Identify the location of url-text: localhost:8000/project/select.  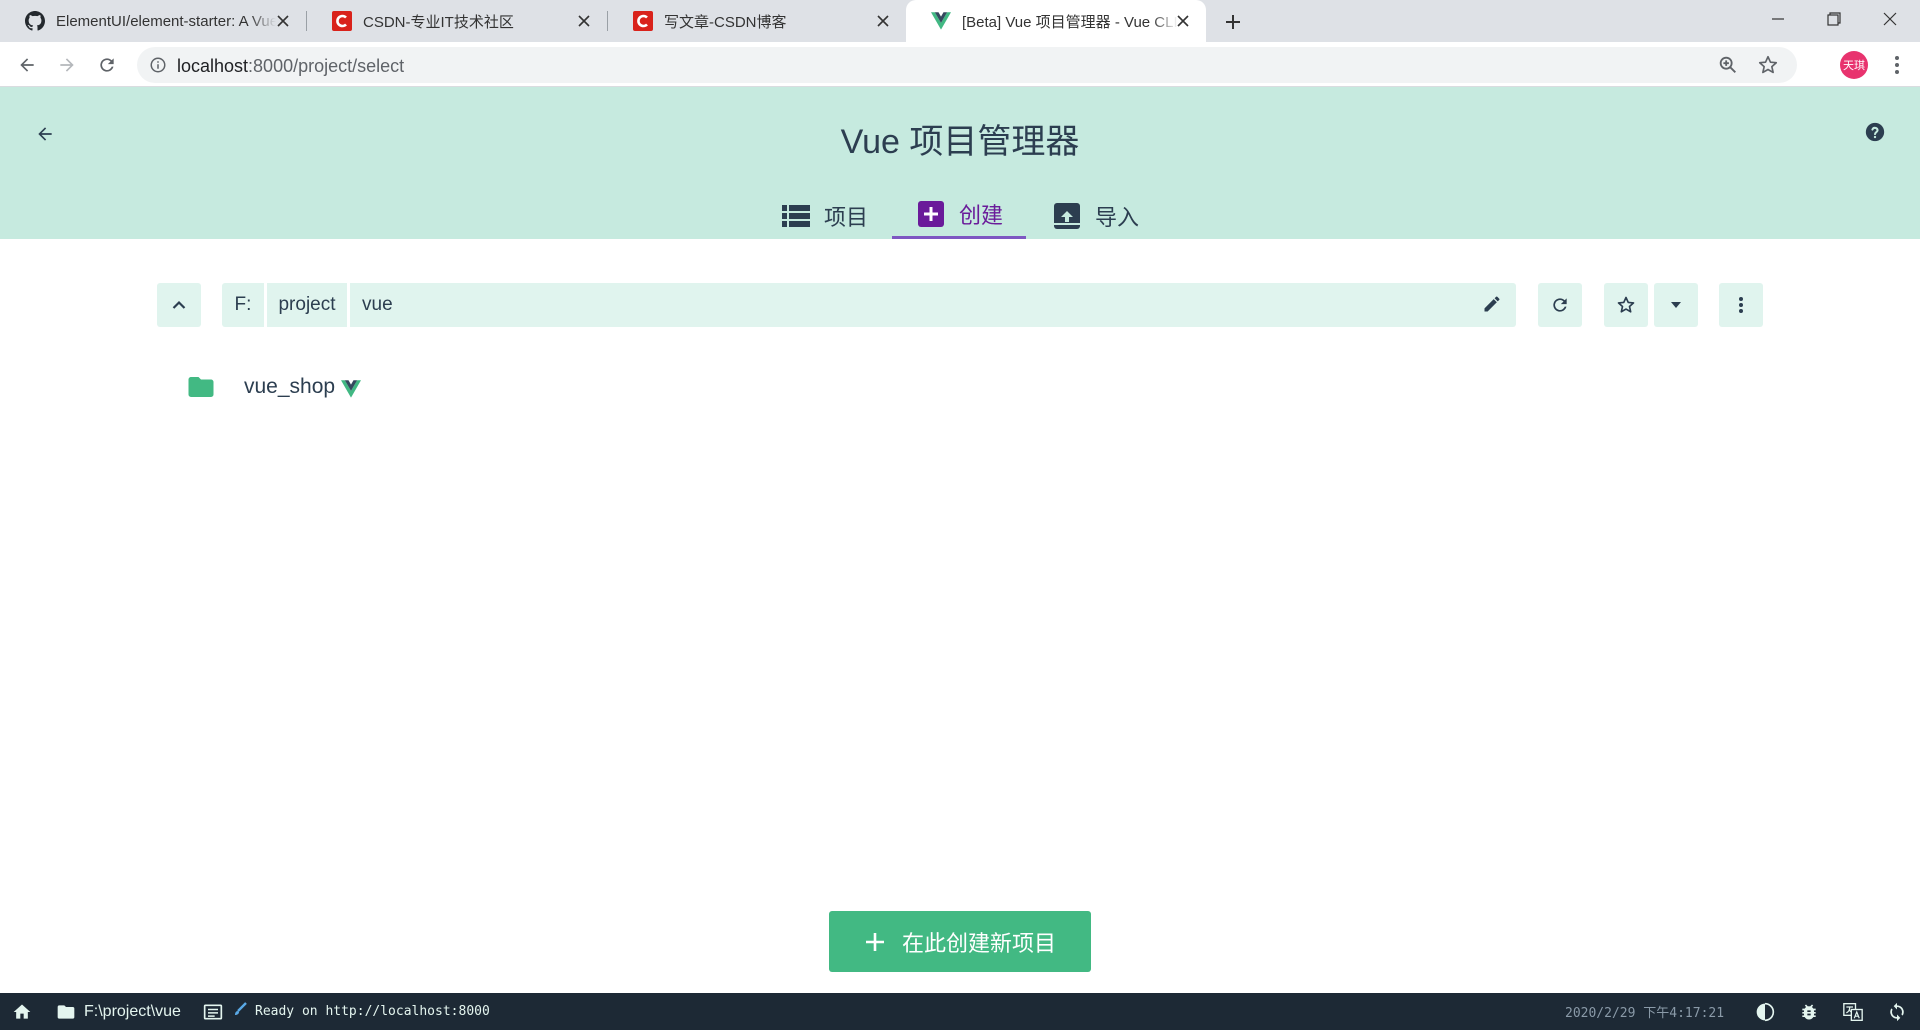
(290, 66).